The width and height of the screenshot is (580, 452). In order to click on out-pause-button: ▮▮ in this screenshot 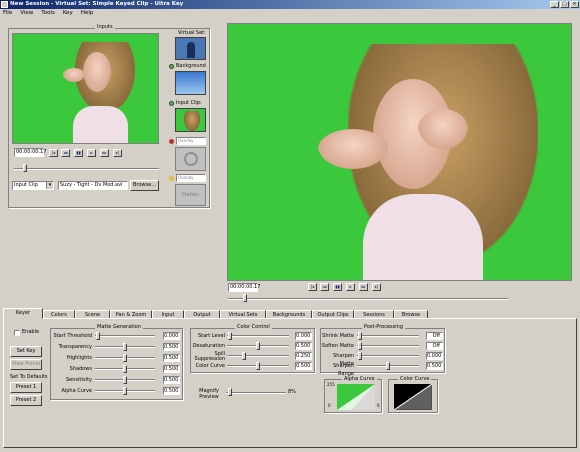, I will do `click(337, 287)`.